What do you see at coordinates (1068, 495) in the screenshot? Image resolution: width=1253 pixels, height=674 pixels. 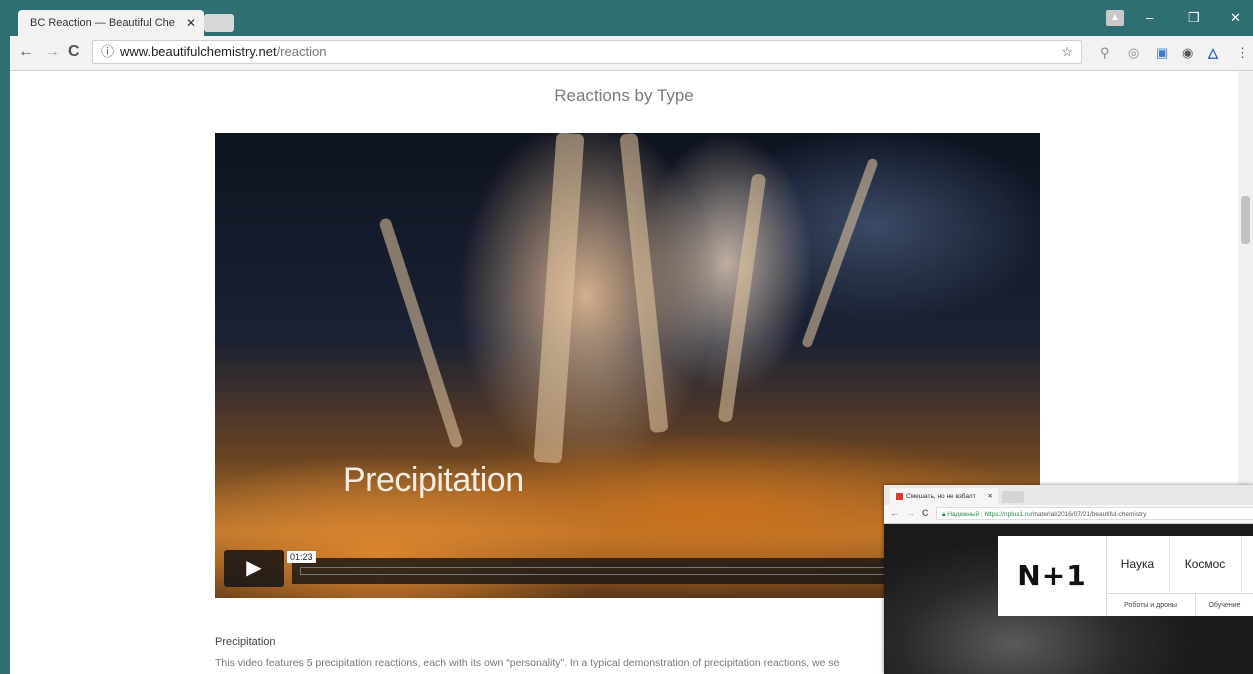 I see `overlay-tab-strip: Смешать, но не взбалт ✕` at bounding box center [1068, 495].